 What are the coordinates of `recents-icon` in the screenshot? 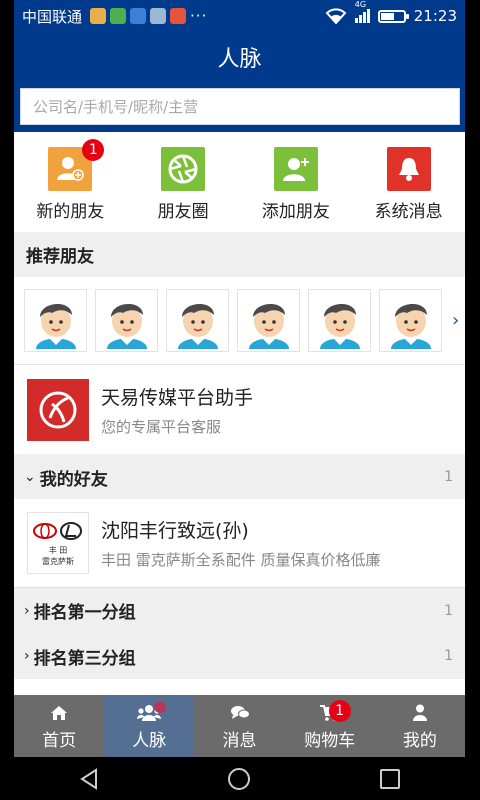 It's located at (390, 779).